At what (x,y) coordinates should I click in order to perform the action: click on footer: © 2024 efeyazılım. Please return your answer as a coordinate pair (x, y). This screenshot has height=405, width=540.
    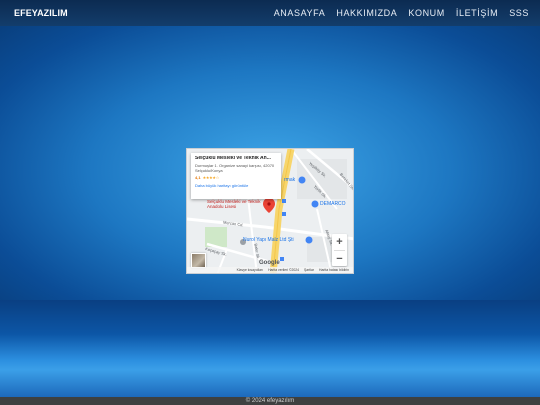
    Looking at the image, I should click on (270, 401).